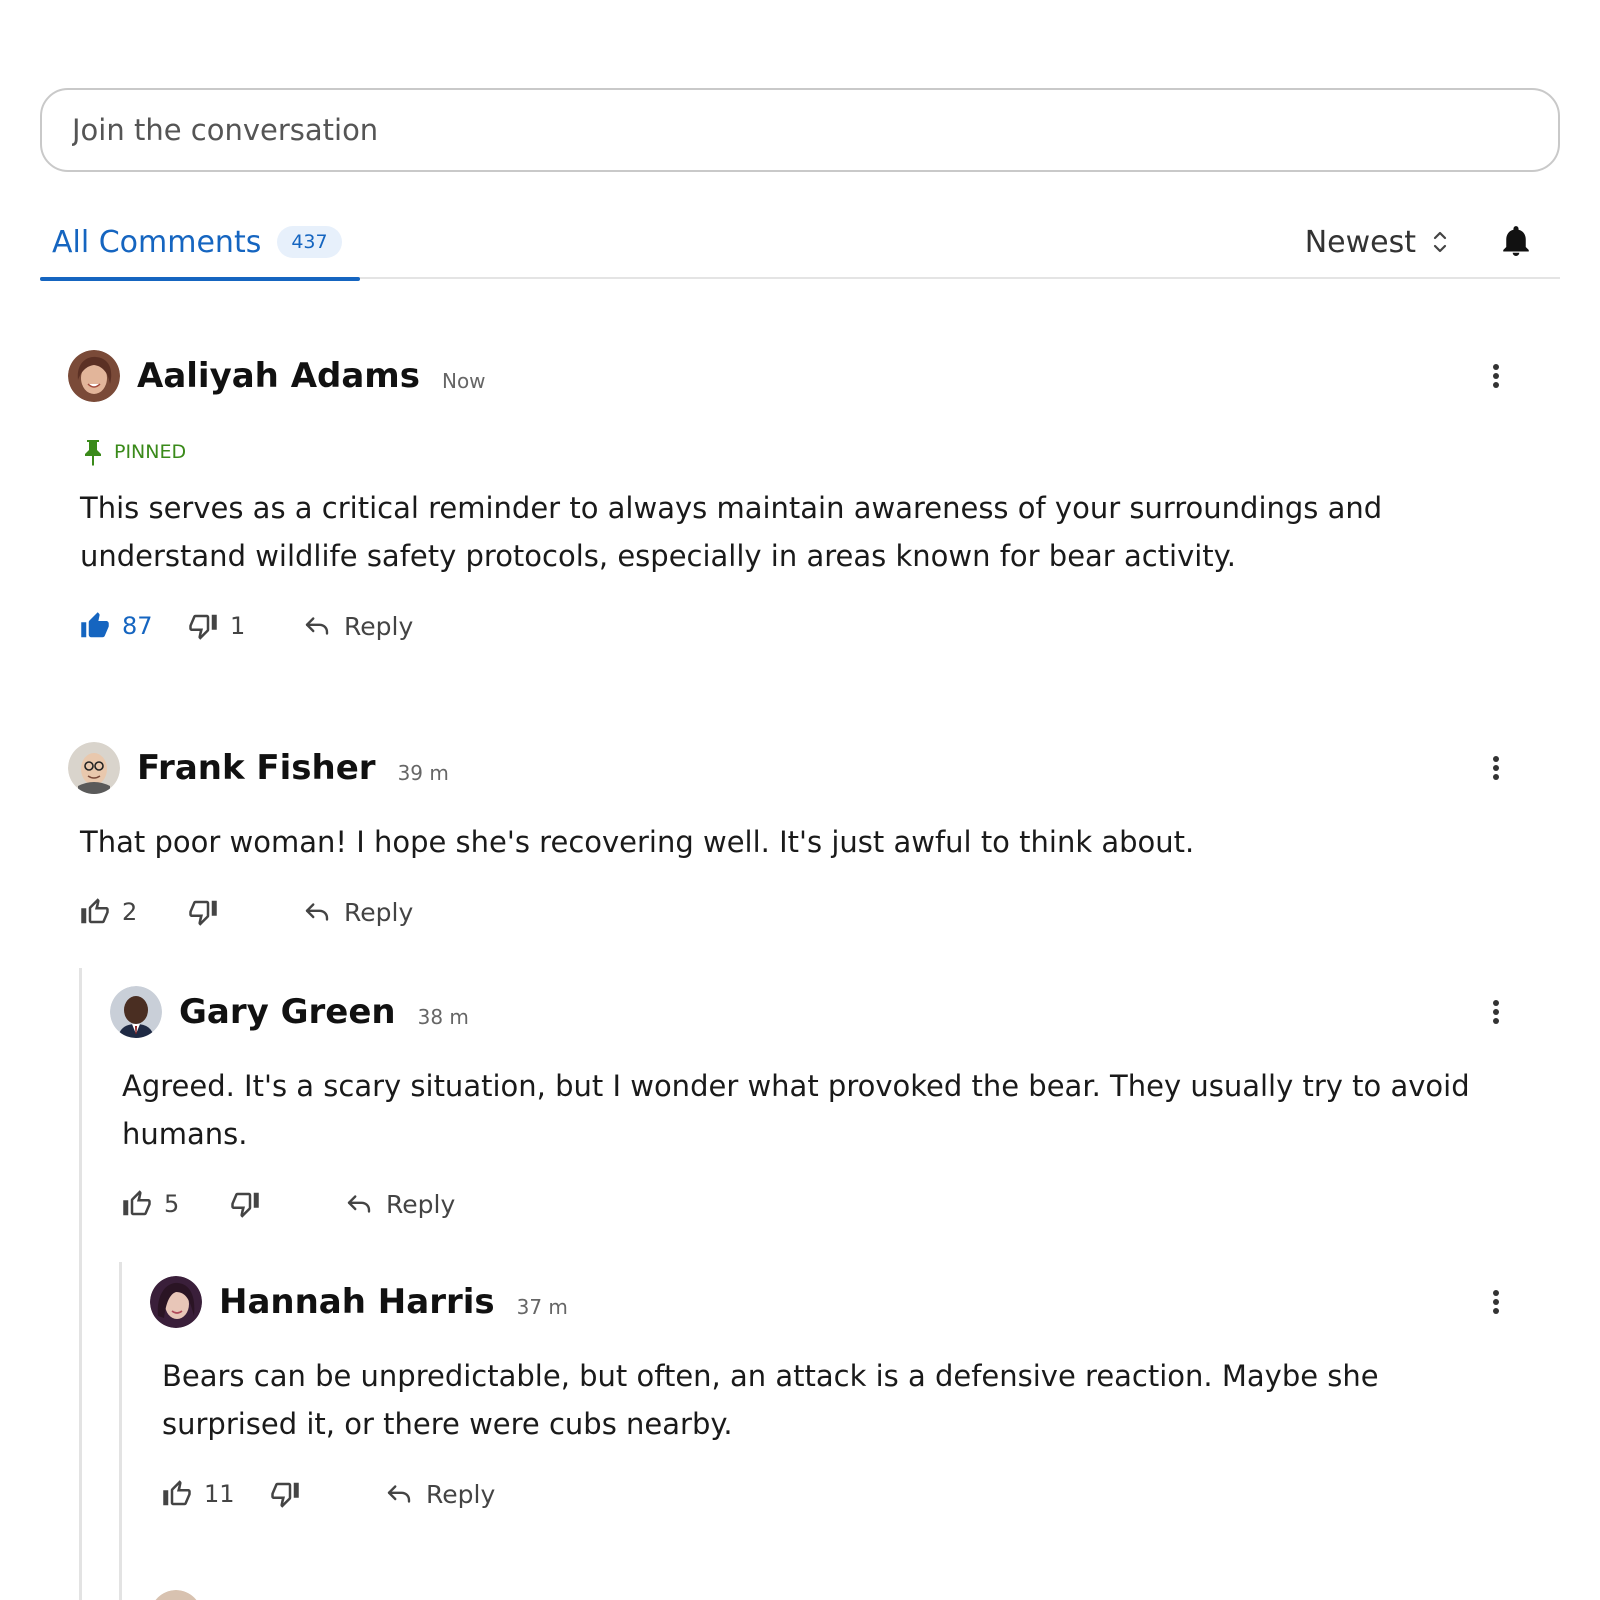 This screenshot has width=1600, height=1600. Describe the element at coordinates (443, 1017) in the screenshot. I see `comment-time: 38 m` at that location.